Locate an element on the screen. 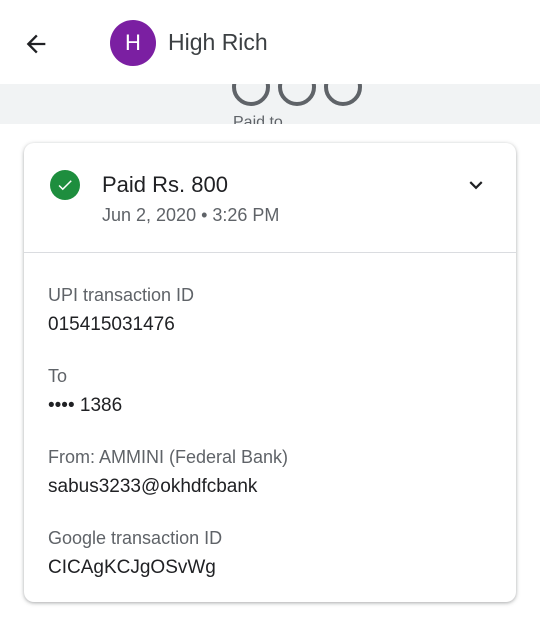 Image resolution: width=540 pixels, height=620 pixels. collapse-button is located at coordinates (476, 185).